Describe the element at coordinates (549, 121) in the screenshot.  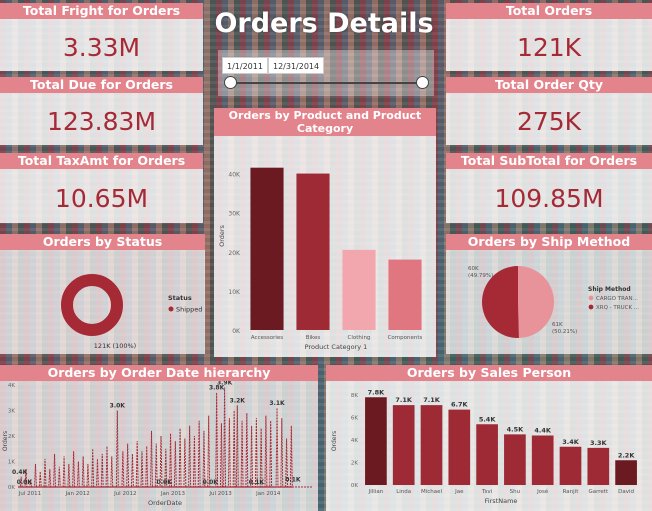
I see `kpi-value: 275K` at that location.